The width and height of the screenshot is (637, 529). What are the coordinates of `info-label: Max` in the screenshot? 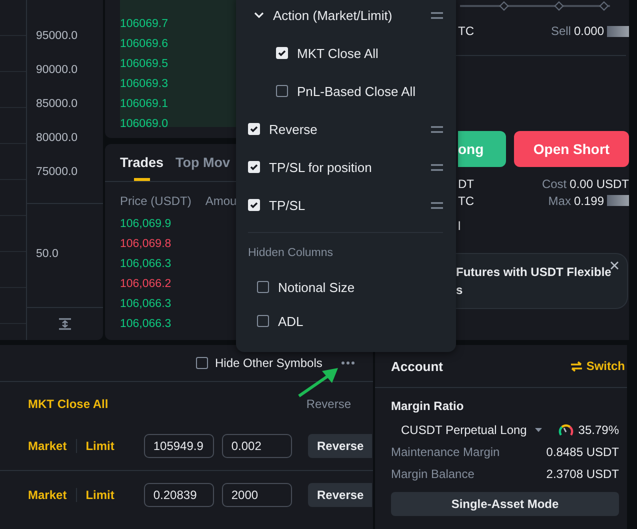 It's located at (559, 201).